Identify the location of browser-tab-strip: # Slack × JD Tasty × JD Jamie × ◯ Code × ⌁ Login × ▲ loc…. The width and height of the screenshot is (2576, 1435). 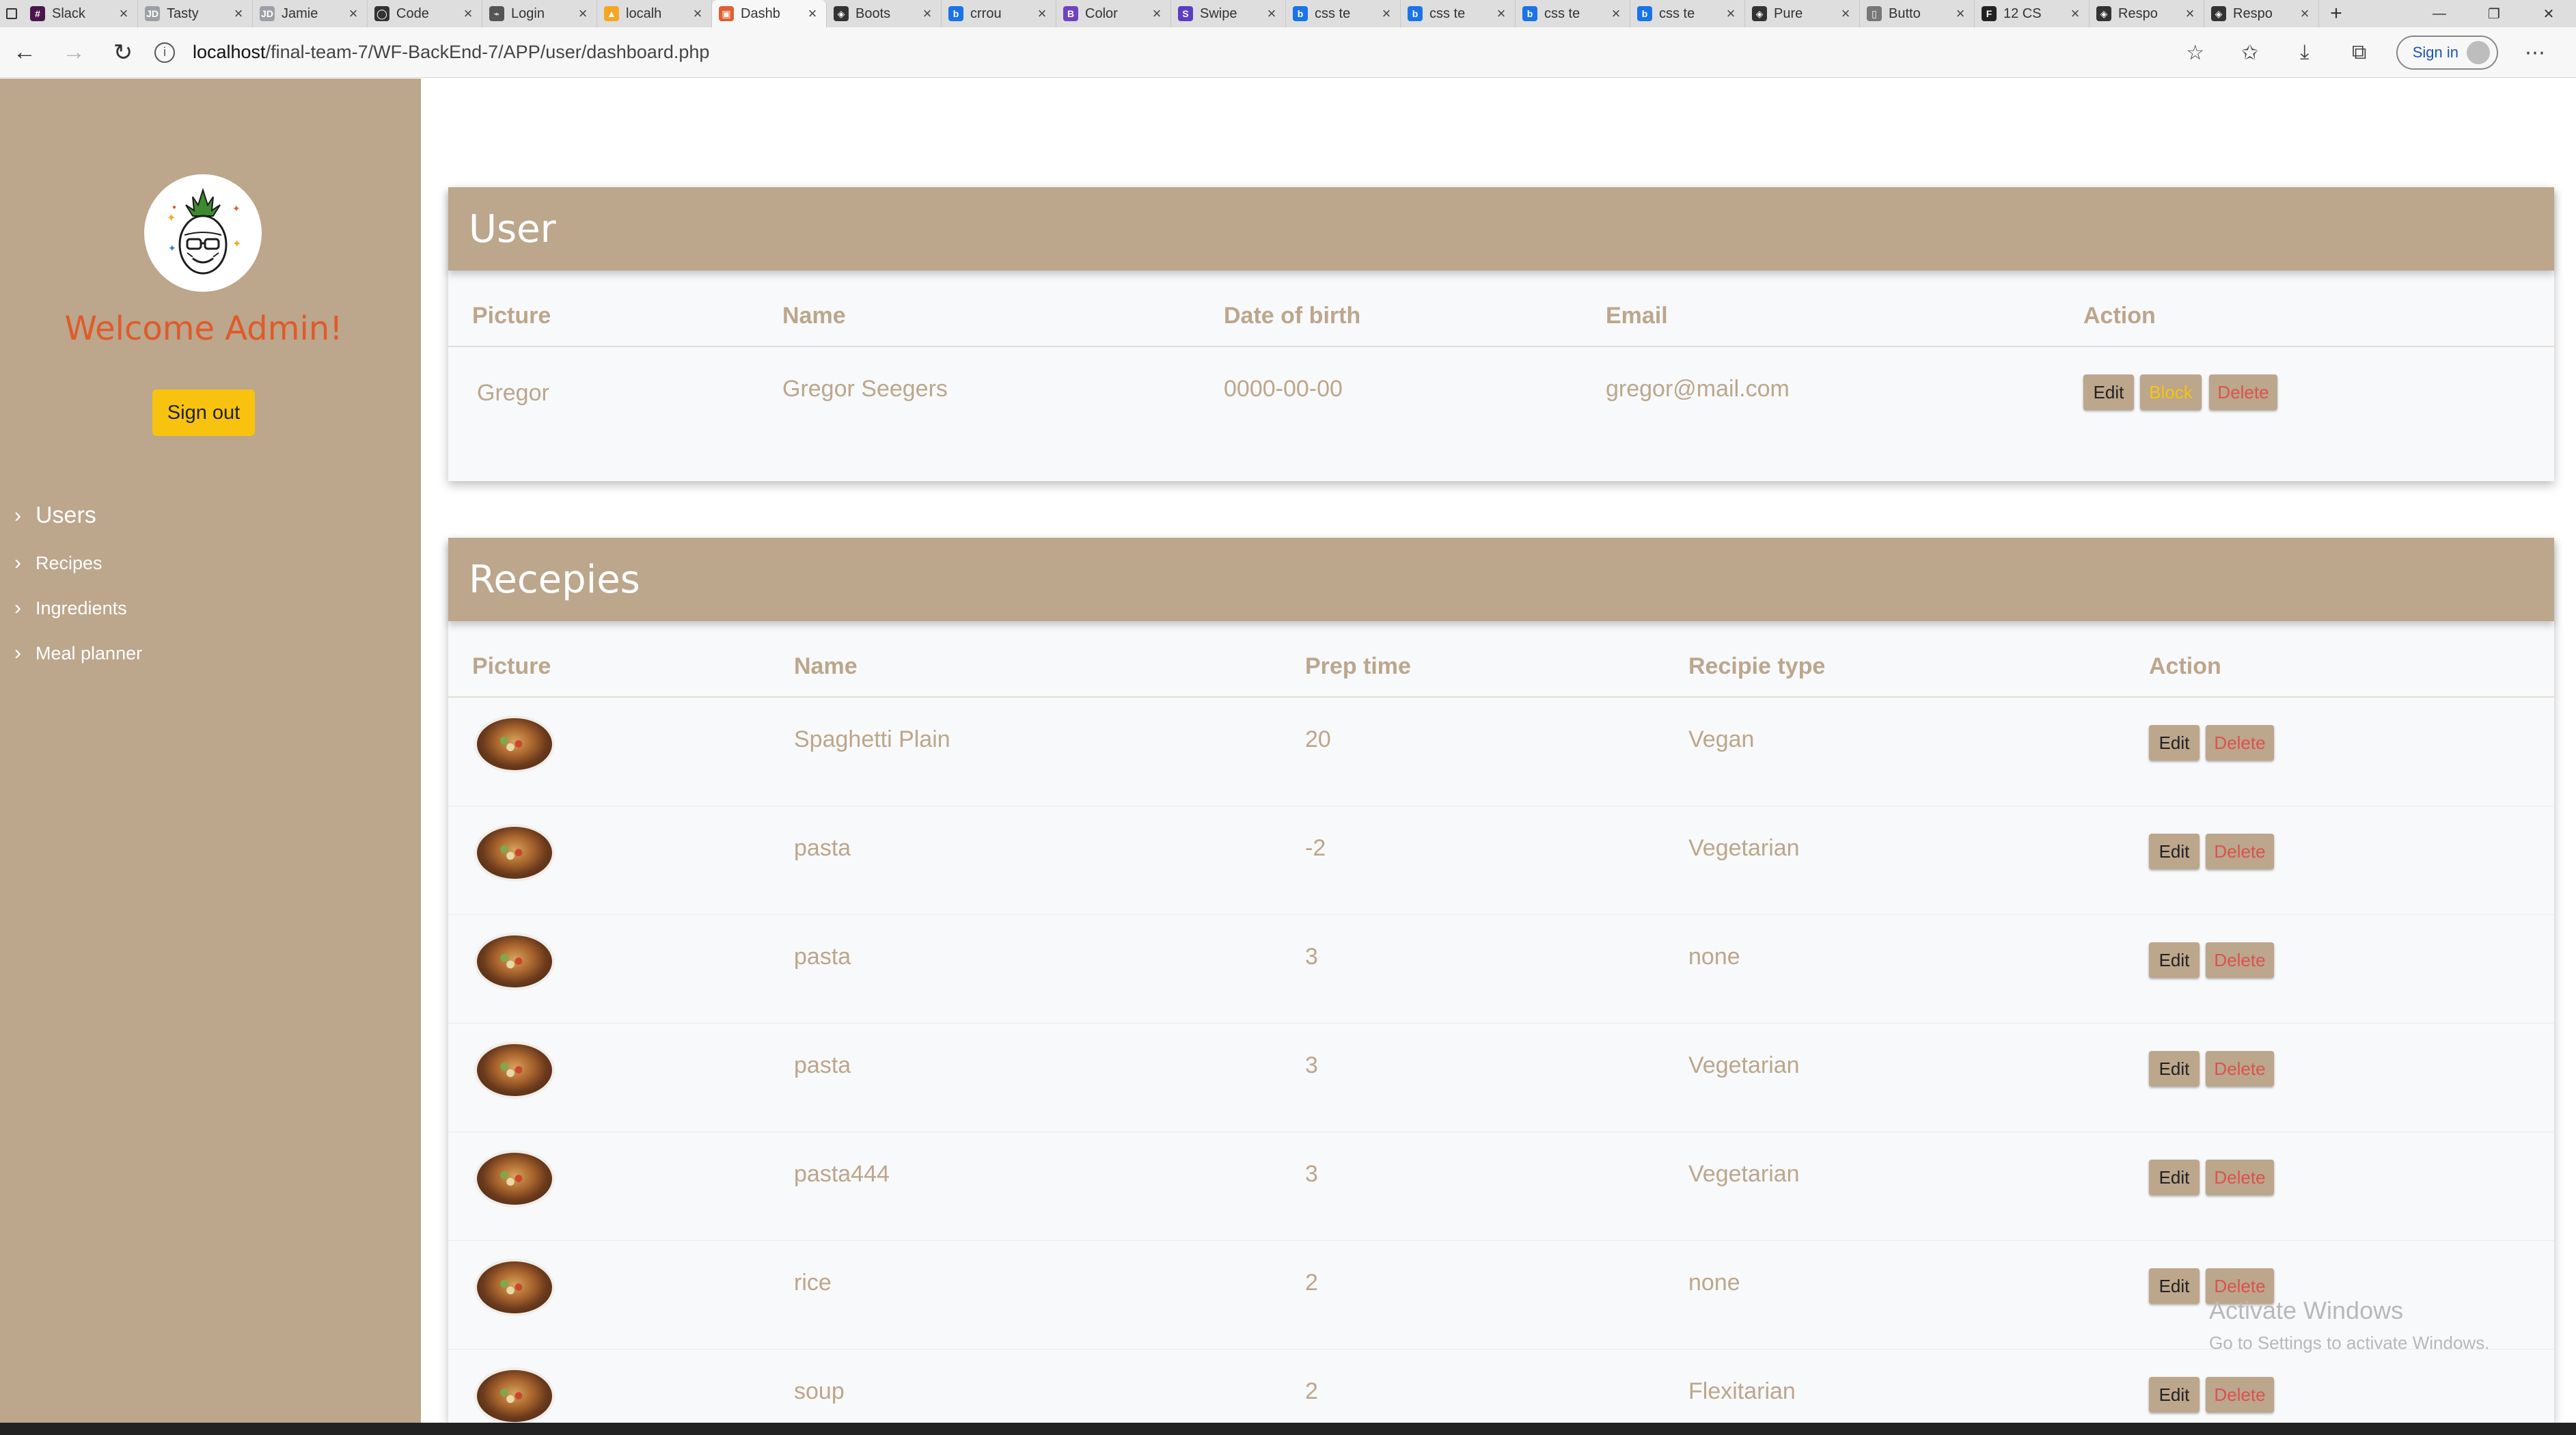
(1288, 13).